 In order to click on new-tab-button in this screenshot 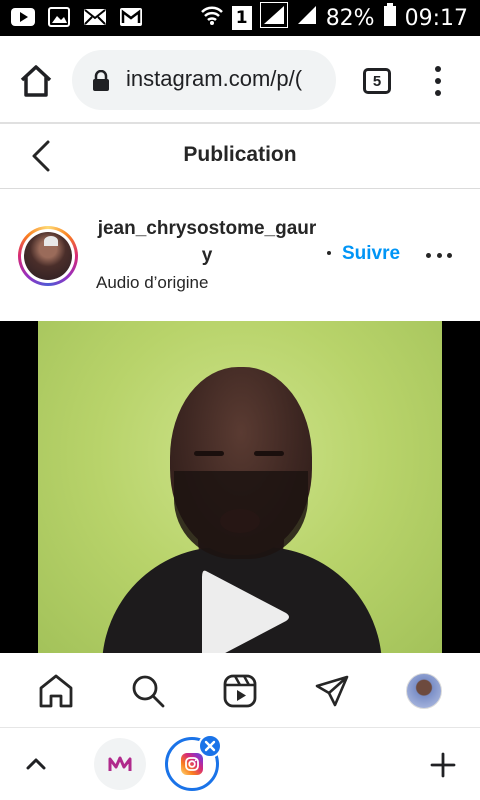, I will do `click(443, 767)`.